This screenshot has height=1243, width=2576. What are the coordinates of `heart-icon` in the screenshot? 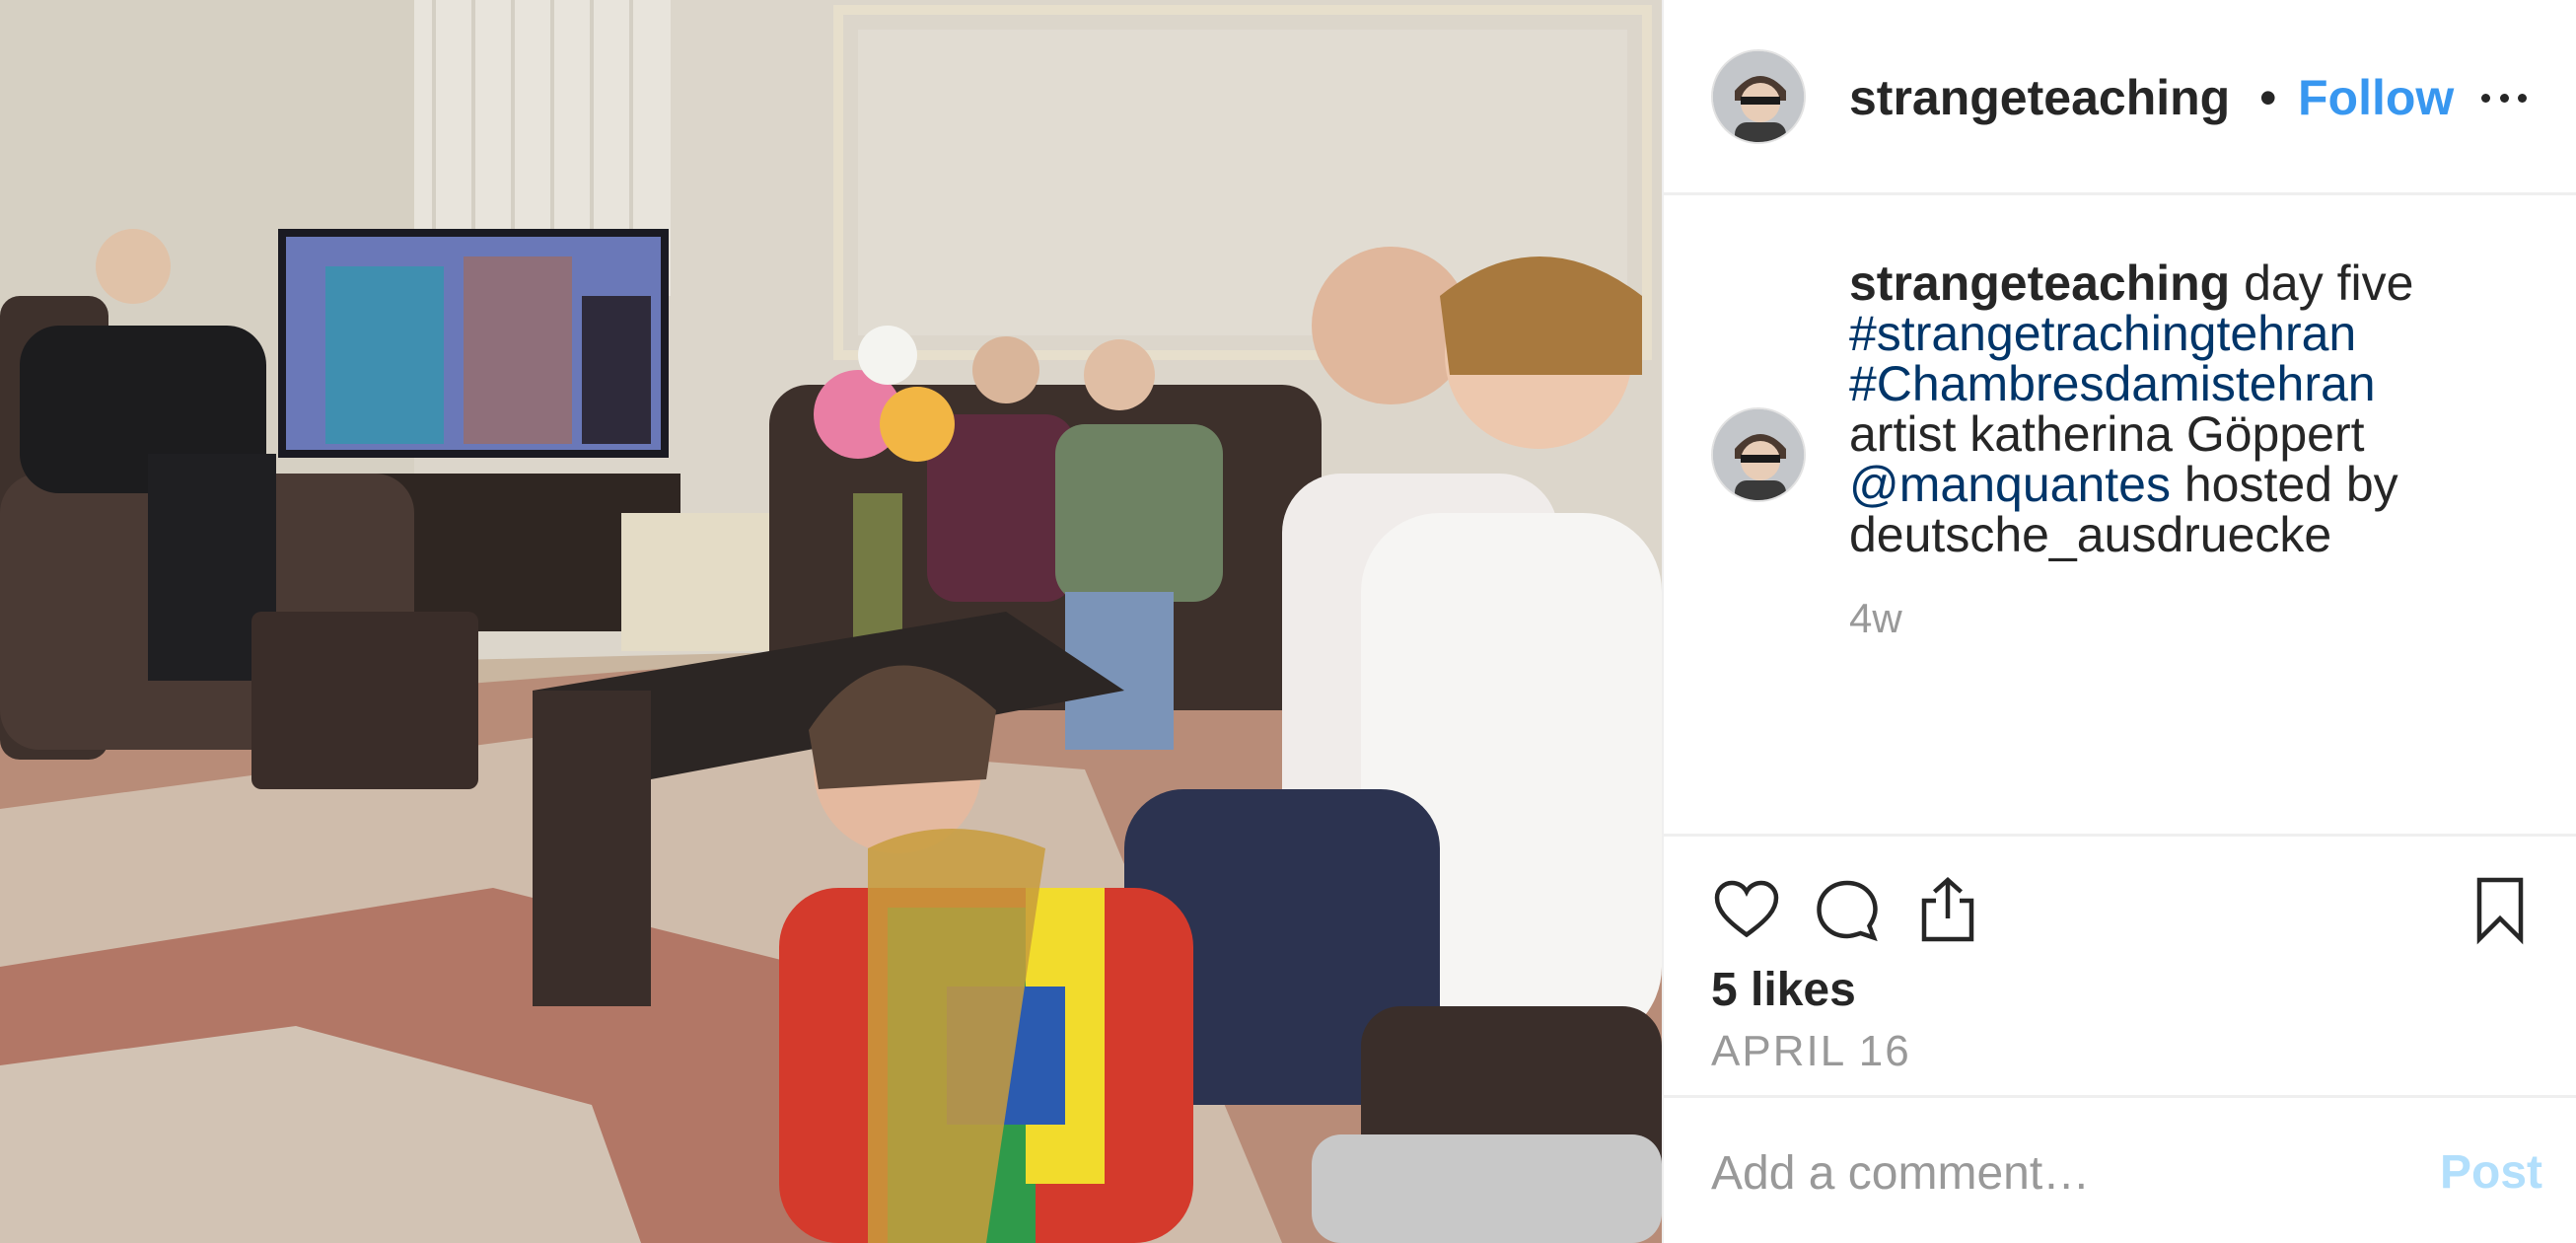 It's located at (1747, 910).